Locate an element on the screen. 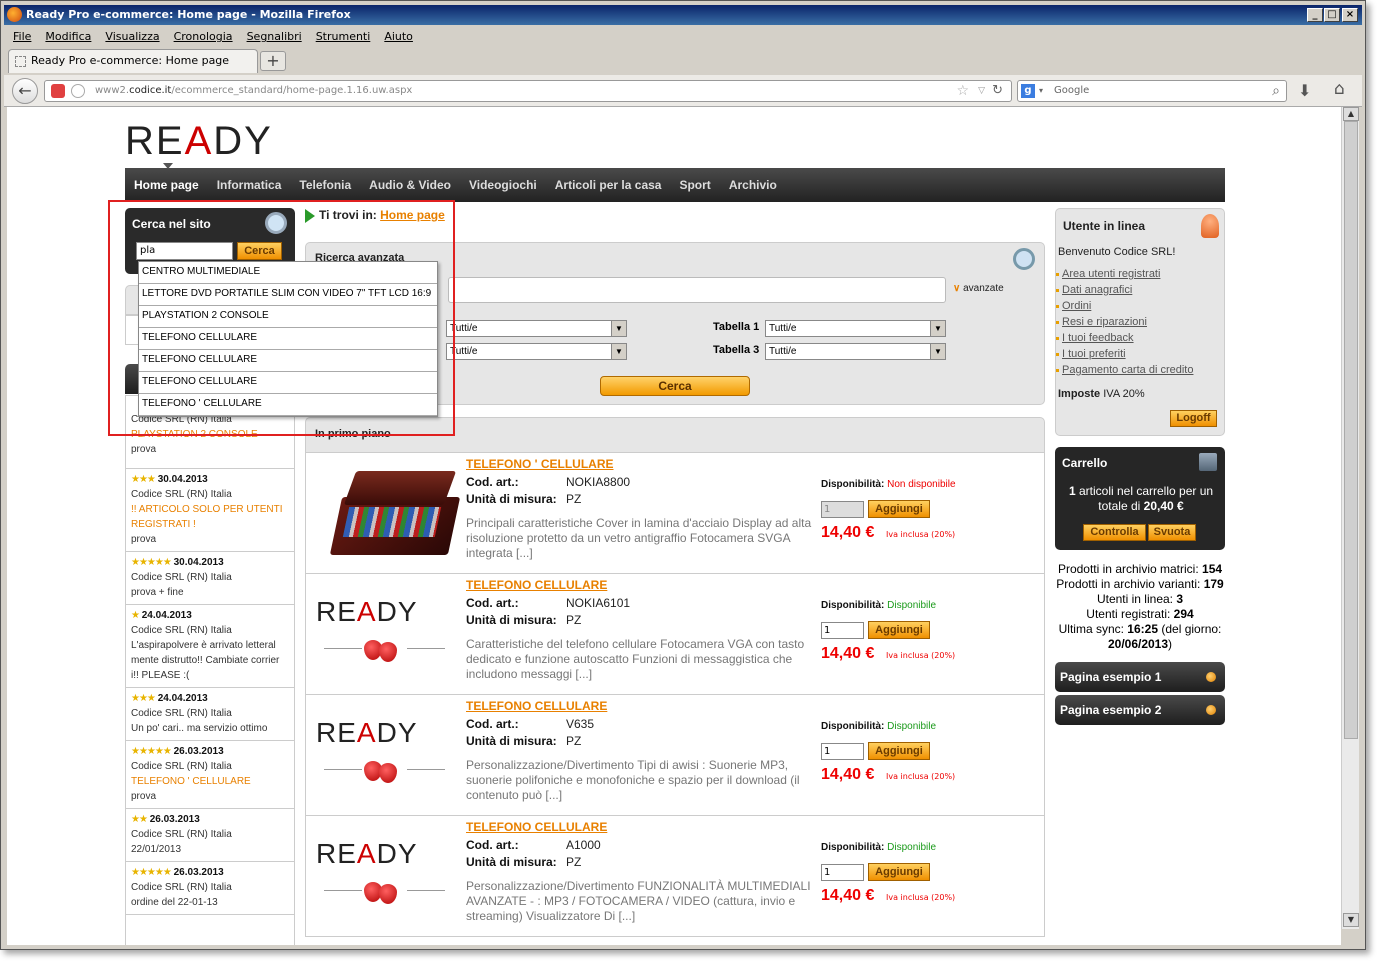 This screenshot has width=1377, height=961. review-product-link: !! ARTICOLO SOLO PER UTENTI REGISTRATI ! is located at coordinates (210, 517).